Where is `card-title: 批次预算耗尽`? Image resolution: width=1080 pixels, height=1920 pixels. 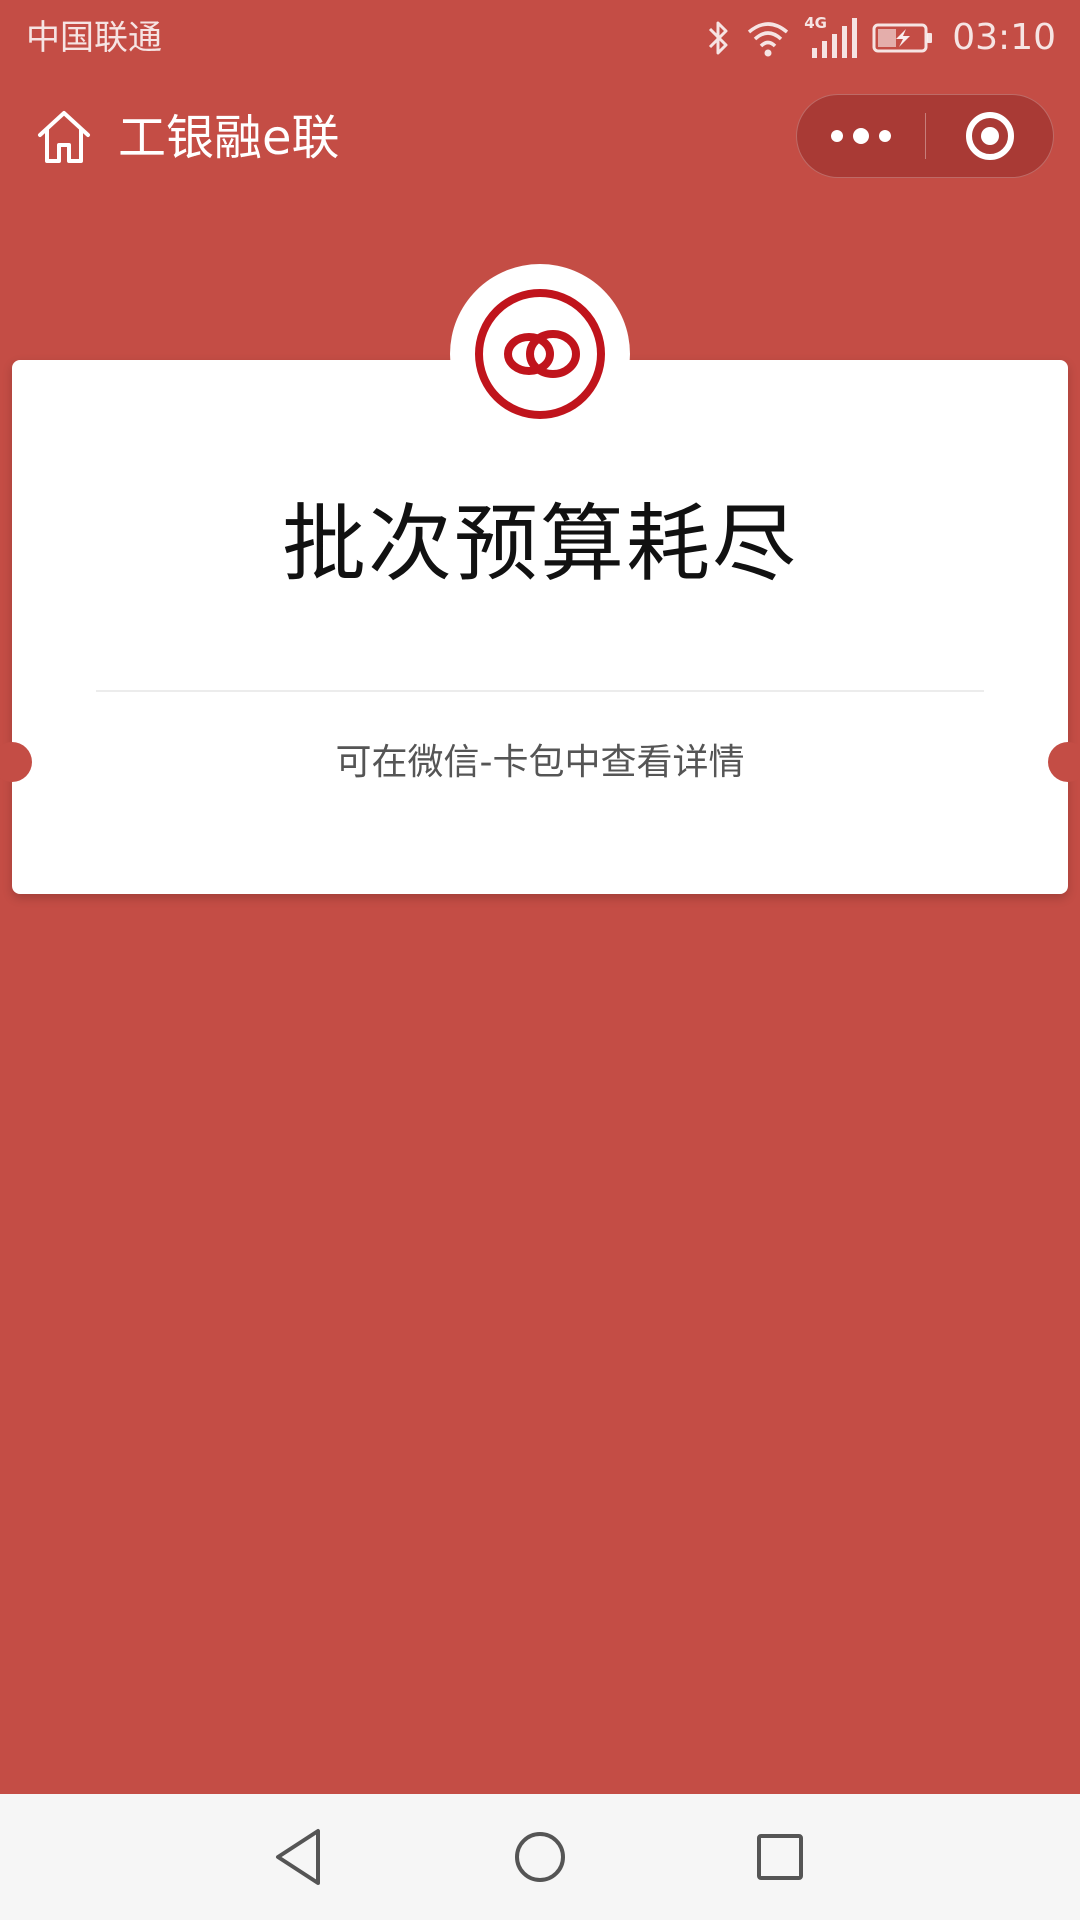
card-title: 批次预算耗尽 is located at coordinates (539, 544).